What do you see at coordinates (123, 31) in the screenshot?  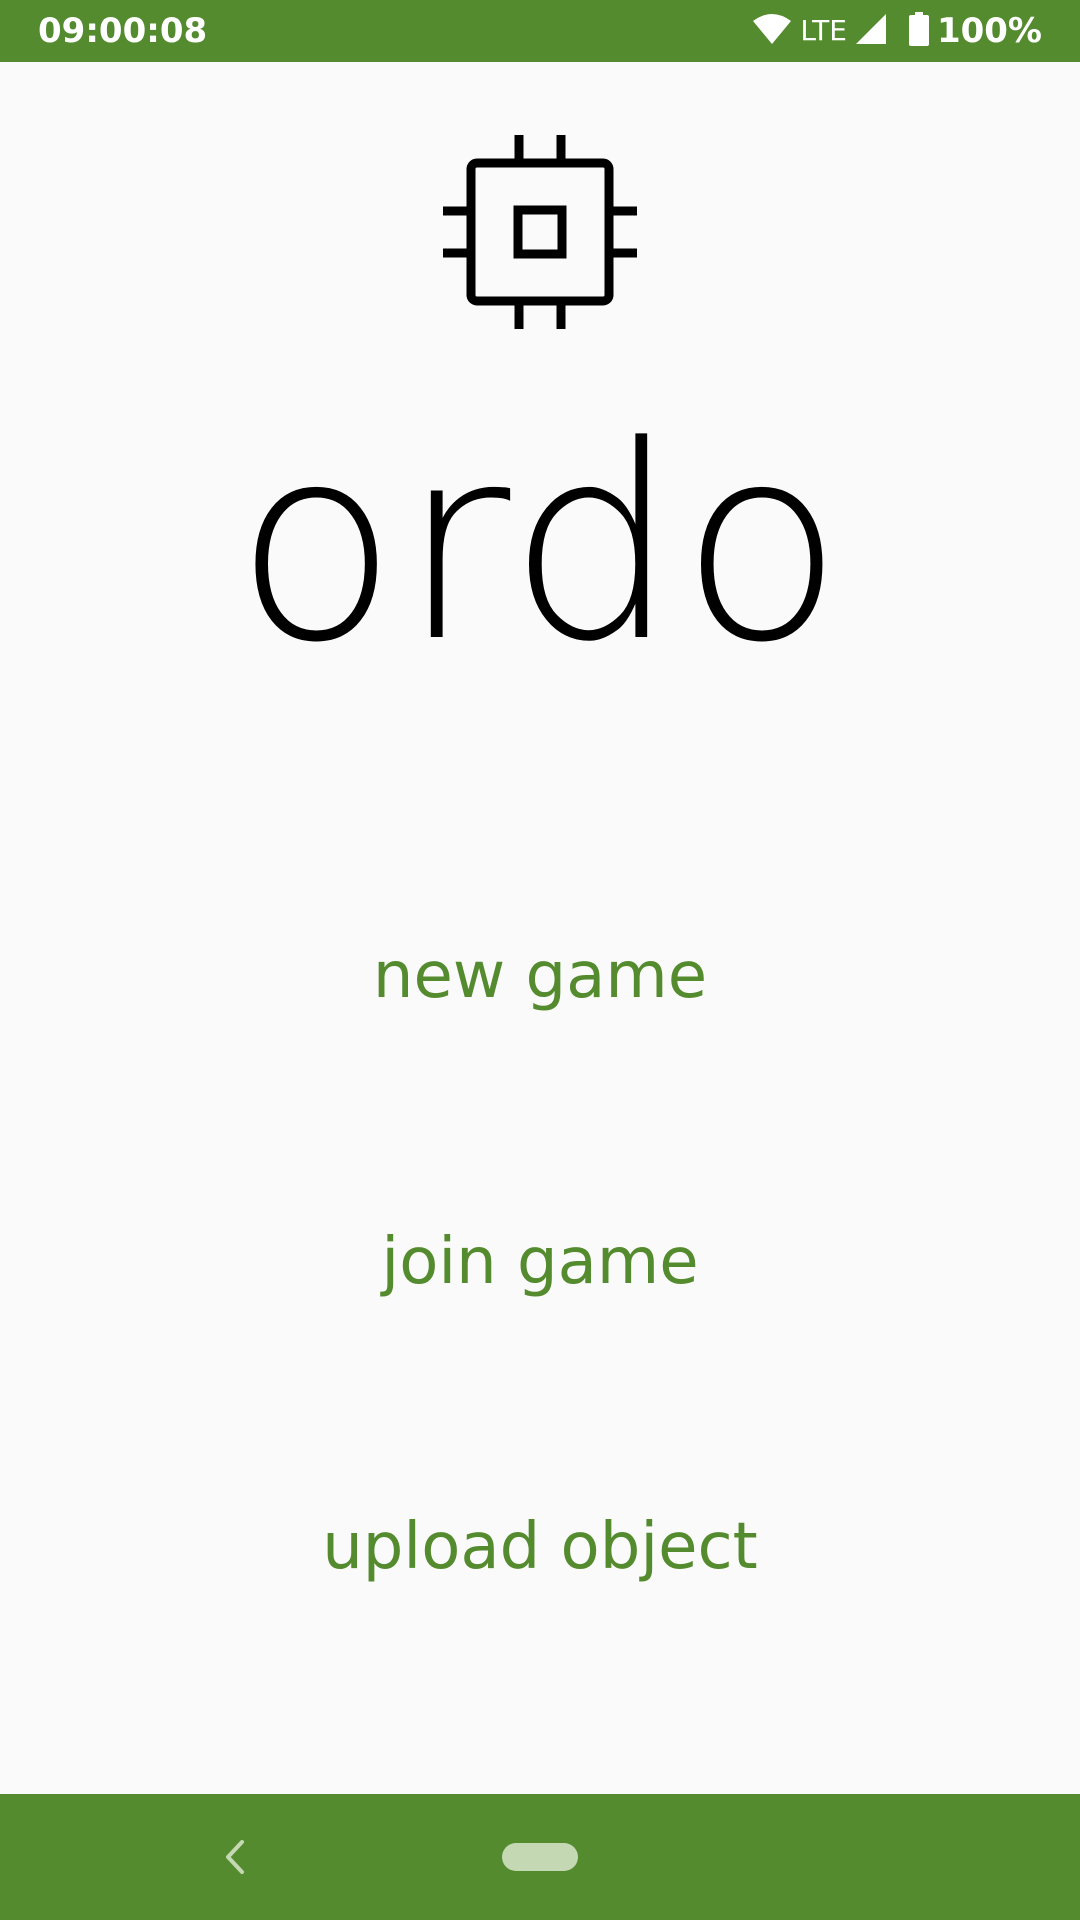 I see `status-time: 09:00:08` at bounding box center [123, 31].